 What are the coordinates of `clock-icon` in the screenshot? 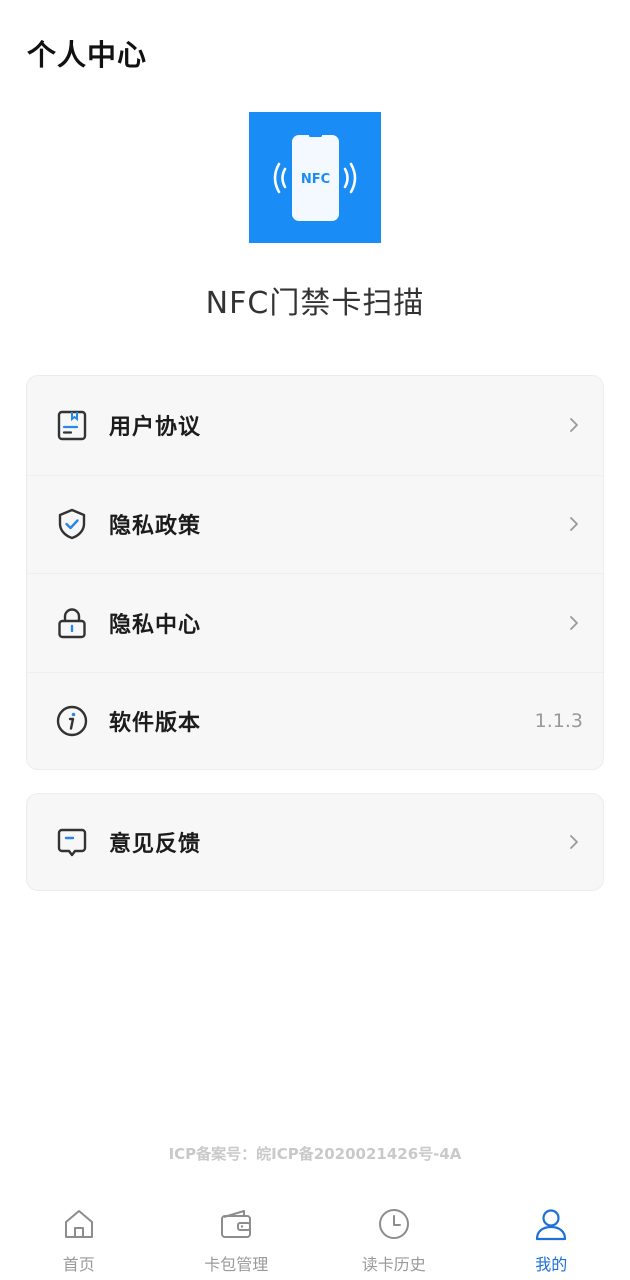 It's located at (394, 1224).